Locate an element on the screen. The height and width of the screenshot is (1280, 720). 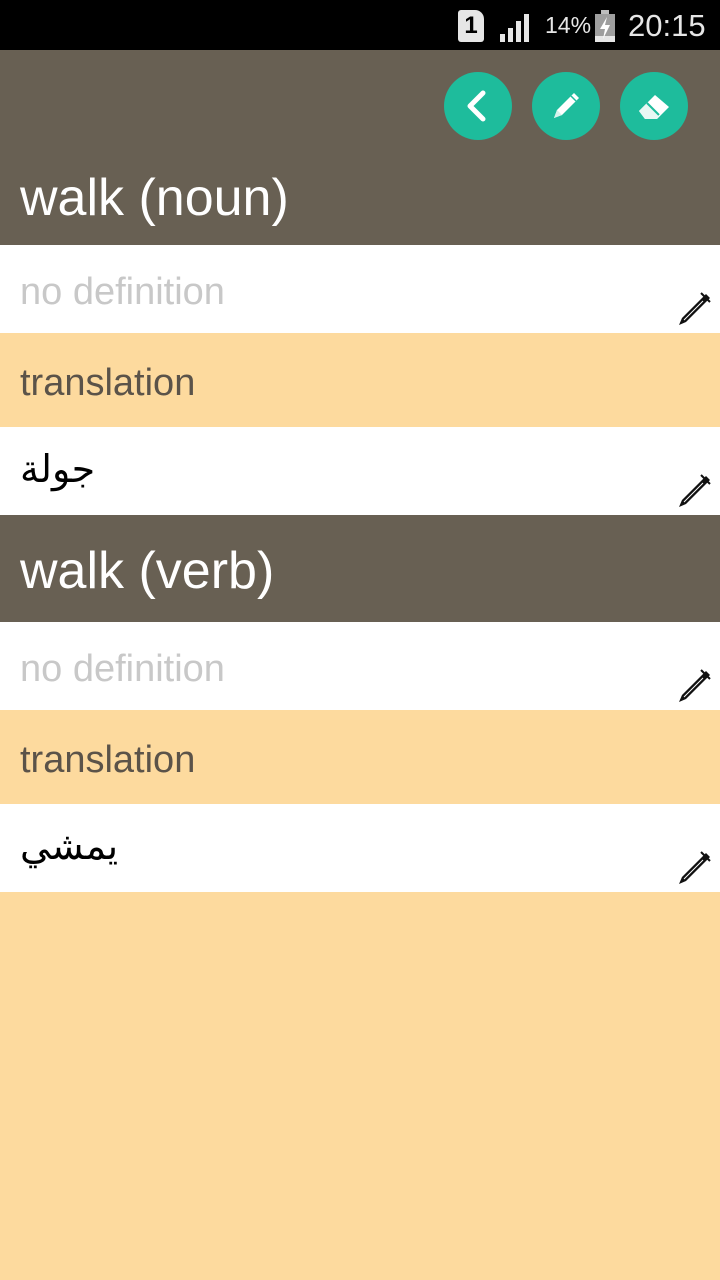
eraser-icon is located at coordinates (654, 107).